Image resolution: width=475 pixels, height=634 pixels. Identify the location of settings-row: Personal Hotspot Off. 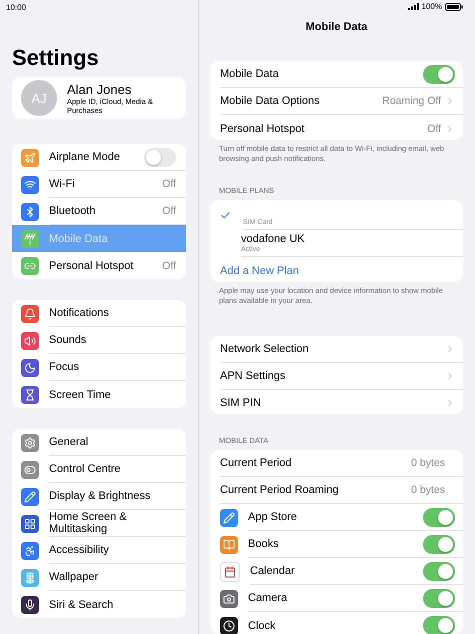
(336, 127).